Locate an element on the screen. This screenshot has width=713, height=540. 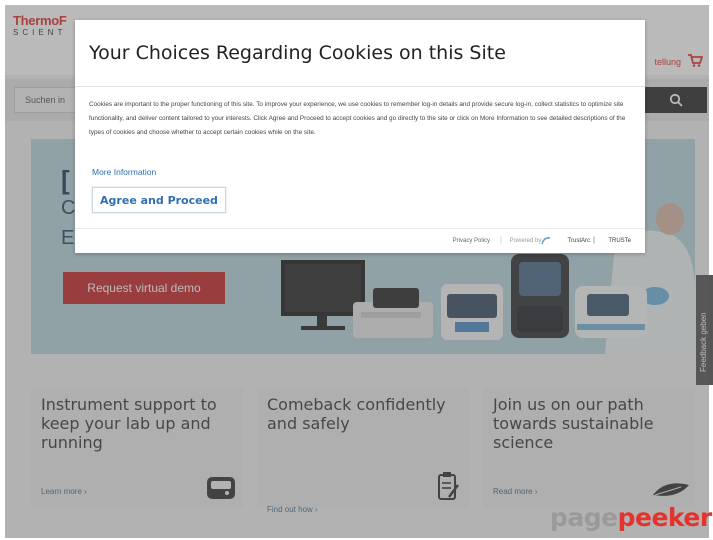
pagepeeker-watermark: pagepeeker is located at coordinates (631, 517).